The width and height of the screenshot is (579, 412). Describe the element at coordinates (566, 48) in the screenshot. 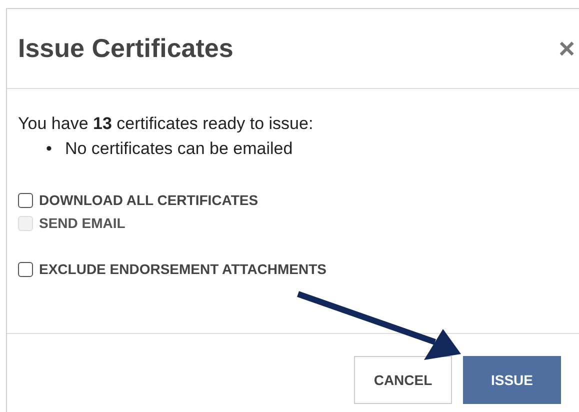

I see `close-button: ×` at that location.